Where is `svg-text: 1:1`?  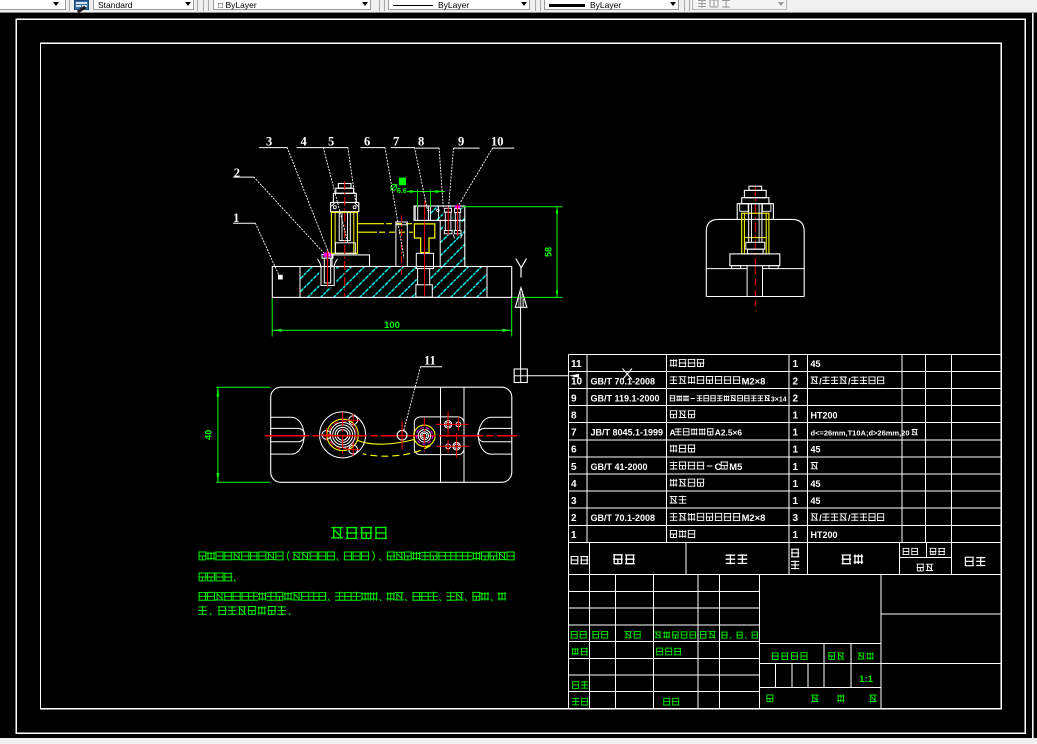 svg-text: 1:1 is located at coordinates (866, 679).